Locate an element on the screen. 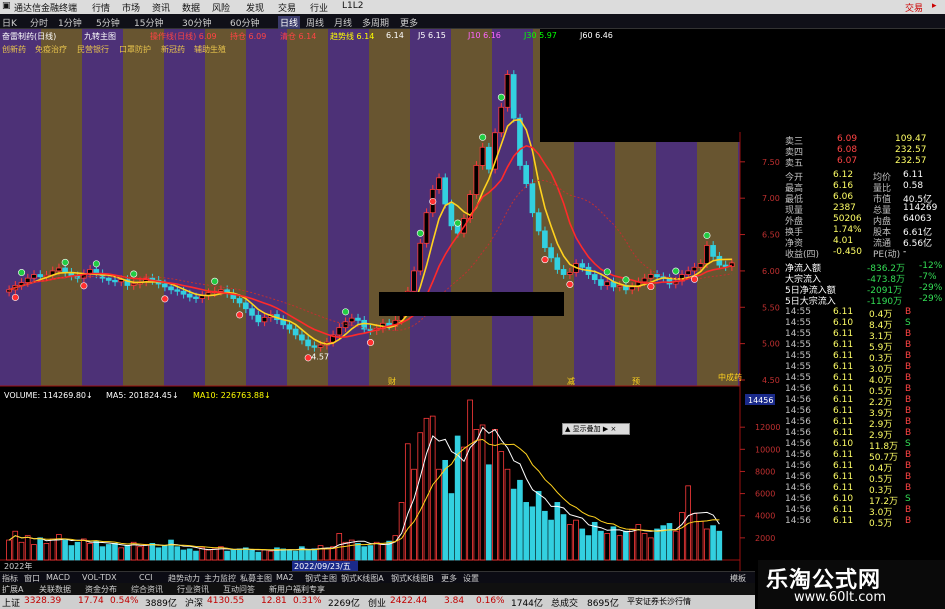  tick-time: 14:55 is located at coordinates (798, 378).